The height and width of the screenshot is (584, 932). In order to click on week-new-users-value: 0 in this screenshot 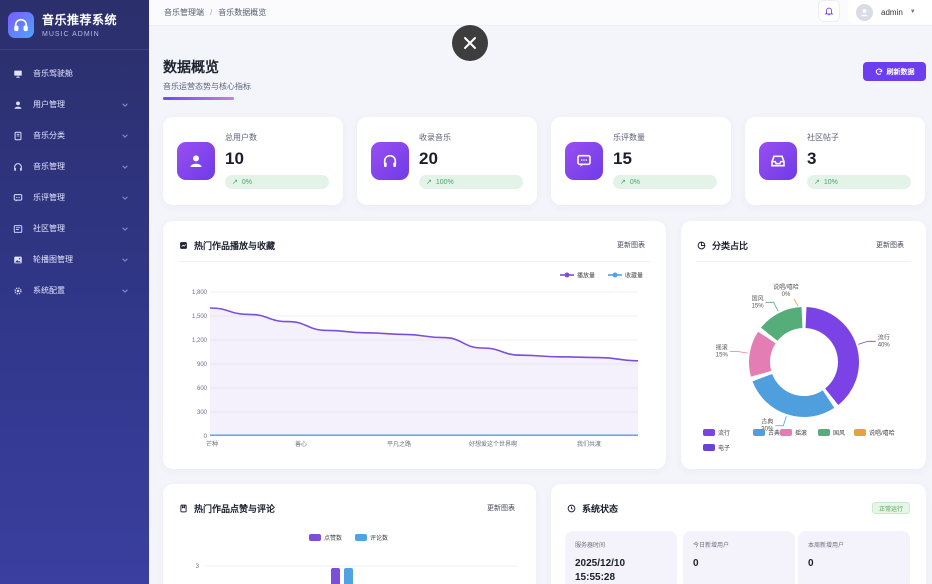, I will do `click(811, 563)`.